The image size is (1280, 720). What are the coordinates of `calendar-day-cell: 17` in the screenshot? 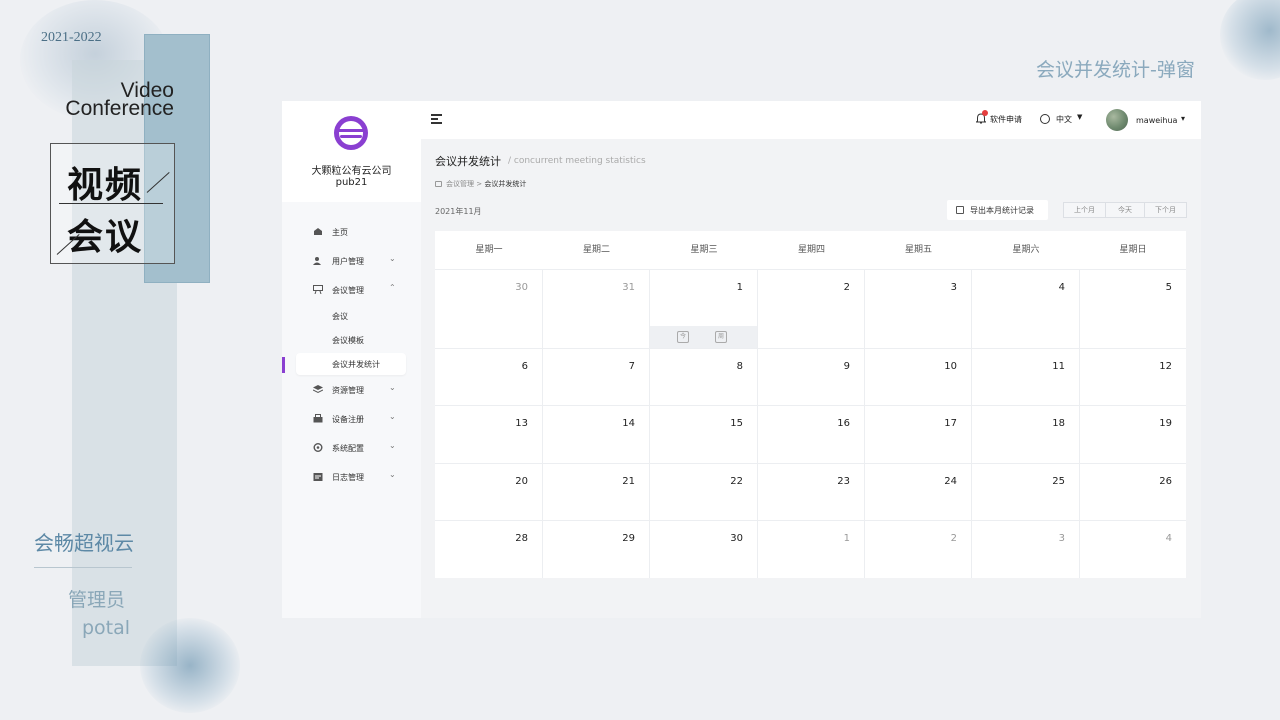 It's located at (918, 434).